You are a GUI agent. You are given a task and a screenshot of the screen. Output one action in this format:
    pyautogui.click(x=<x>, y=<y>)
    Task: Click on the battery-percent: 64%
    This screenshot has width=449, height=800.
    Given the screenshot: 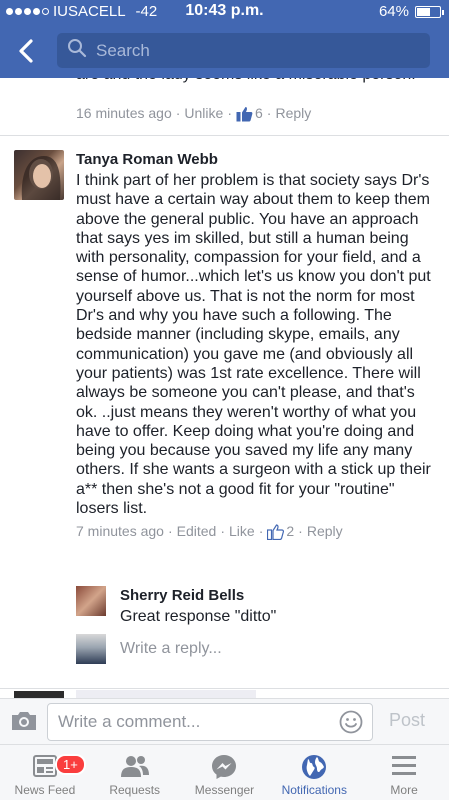 What is the action you would take?
    pyautogui.click(x=393, y=11)
    